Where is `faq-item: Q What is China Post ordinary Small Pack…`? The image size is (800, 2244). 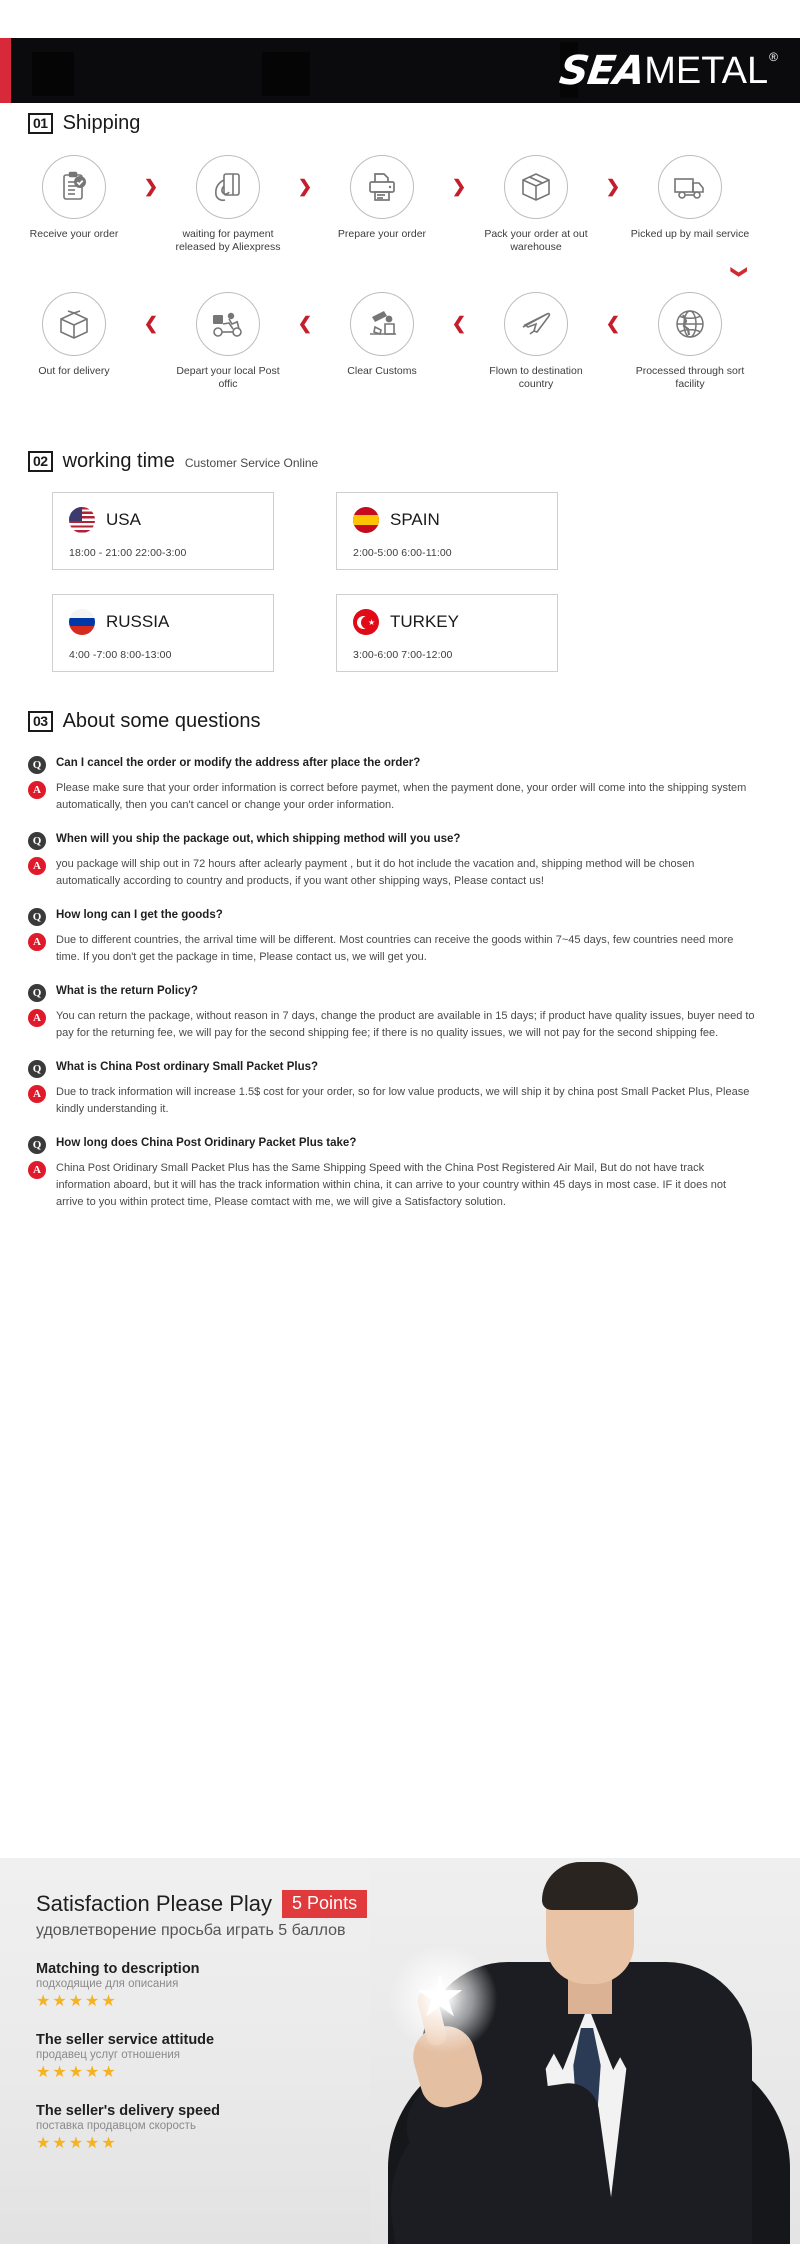
faq-item: Q What is China Post ordinary Small Pack… is located at coordinates (400, 1088).